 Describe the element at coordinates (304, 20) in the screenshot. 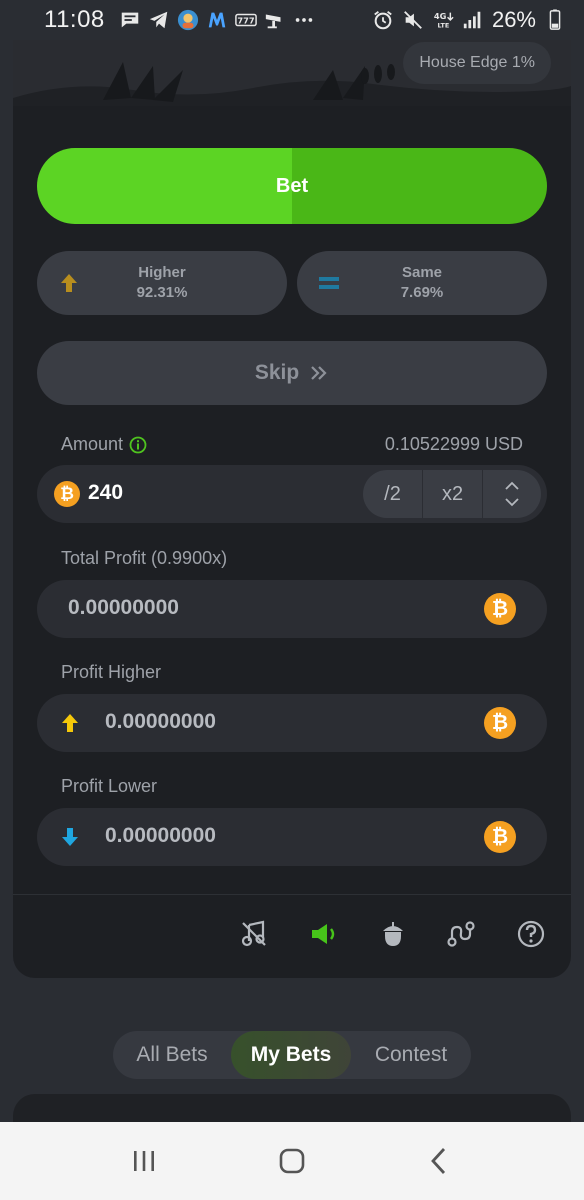

I see `more-dots` at that location.